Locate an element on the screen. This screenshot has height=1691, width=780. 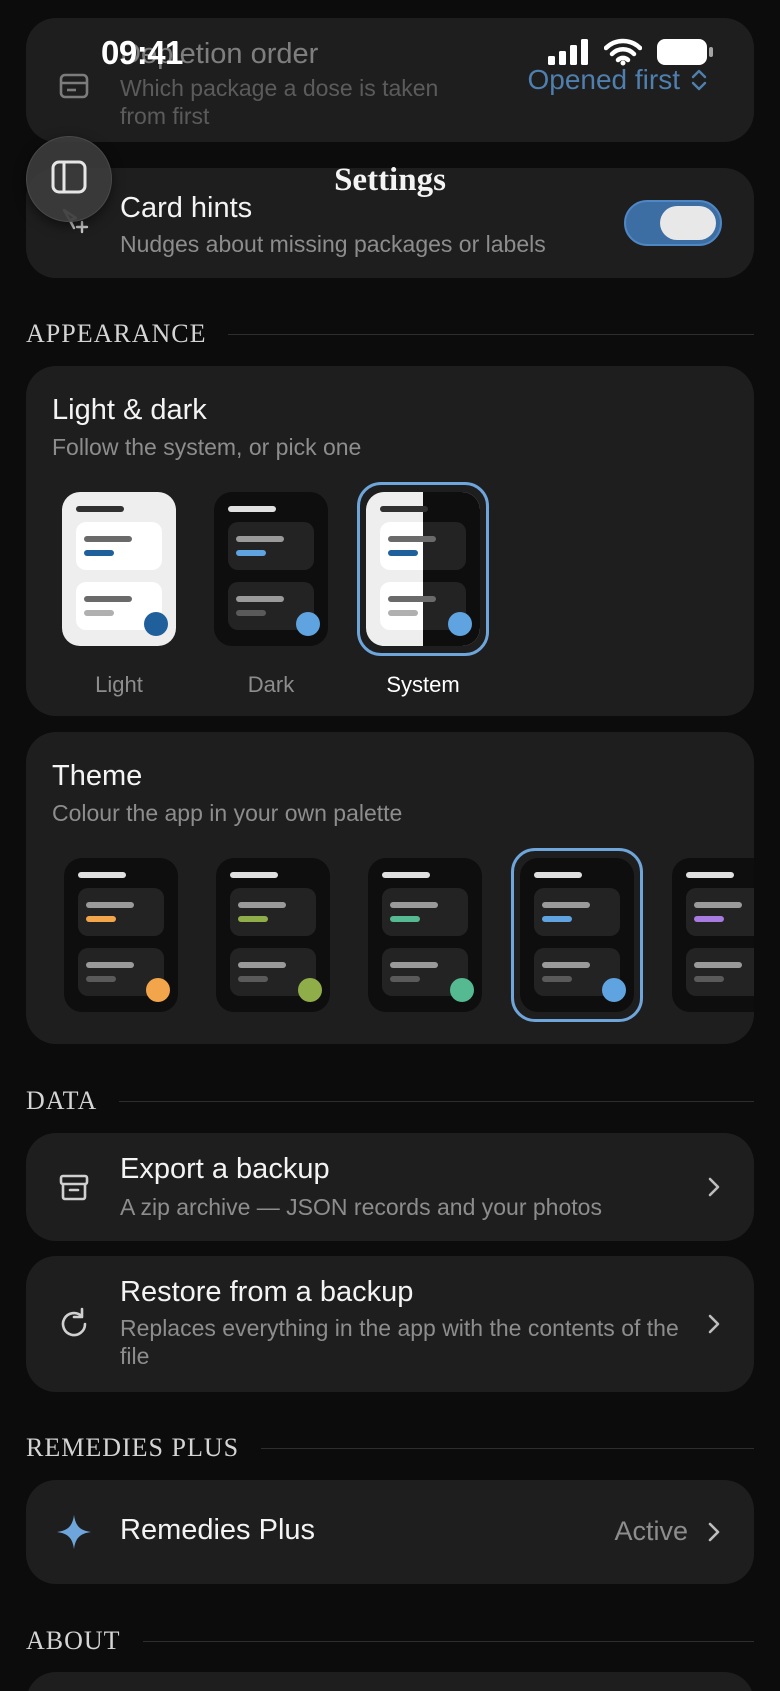
archive-box-icon is located at coordinates (74, 1187).